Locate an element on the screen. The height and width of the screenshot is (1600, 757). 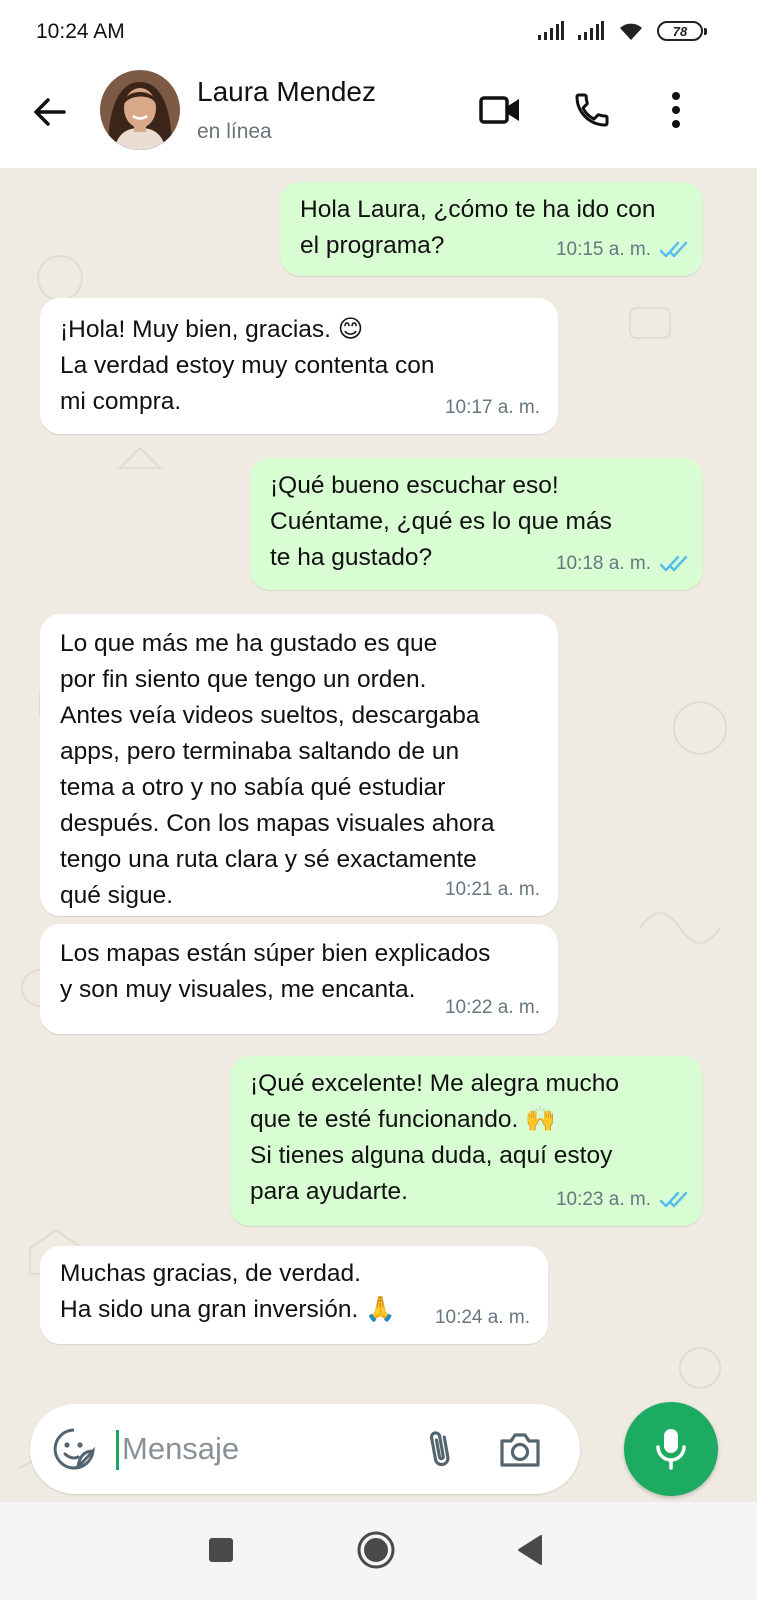
contact-avatar is located at coordinates (140, 110).